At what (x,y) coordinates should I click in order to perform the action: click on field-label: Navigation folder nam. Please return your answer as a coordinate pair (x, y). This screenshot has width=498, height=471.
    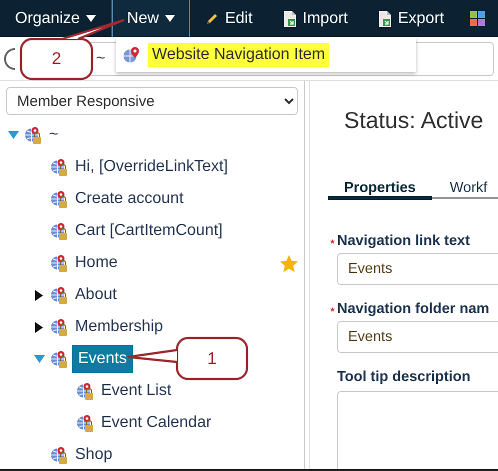
    Looking at the image, I should click on (413, 309).